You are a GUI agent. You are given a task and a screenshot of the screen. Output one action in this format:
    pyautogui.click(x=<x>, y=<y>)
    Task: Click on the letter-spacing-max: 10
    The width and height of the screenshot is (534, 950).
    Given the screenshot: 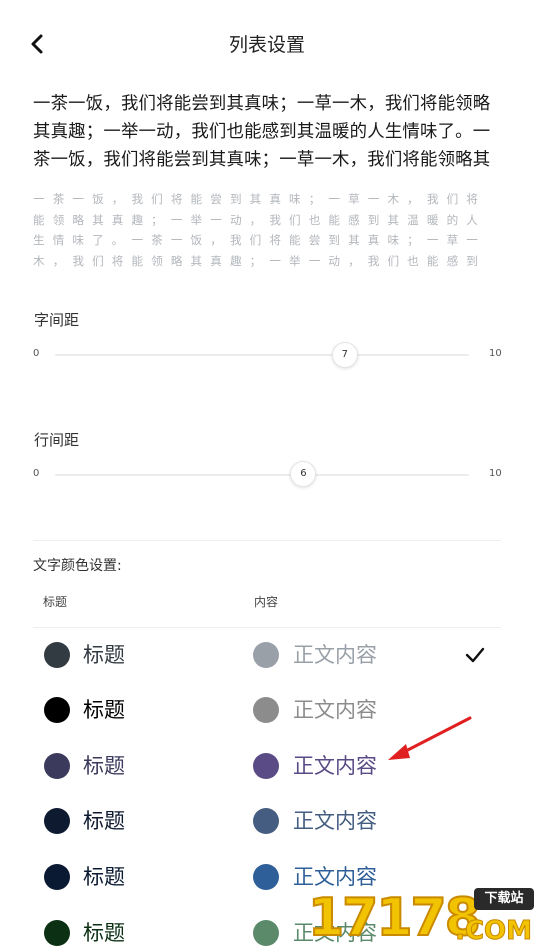 What is the action you would take?
    pyautogui.click(x=495, y=353)
    